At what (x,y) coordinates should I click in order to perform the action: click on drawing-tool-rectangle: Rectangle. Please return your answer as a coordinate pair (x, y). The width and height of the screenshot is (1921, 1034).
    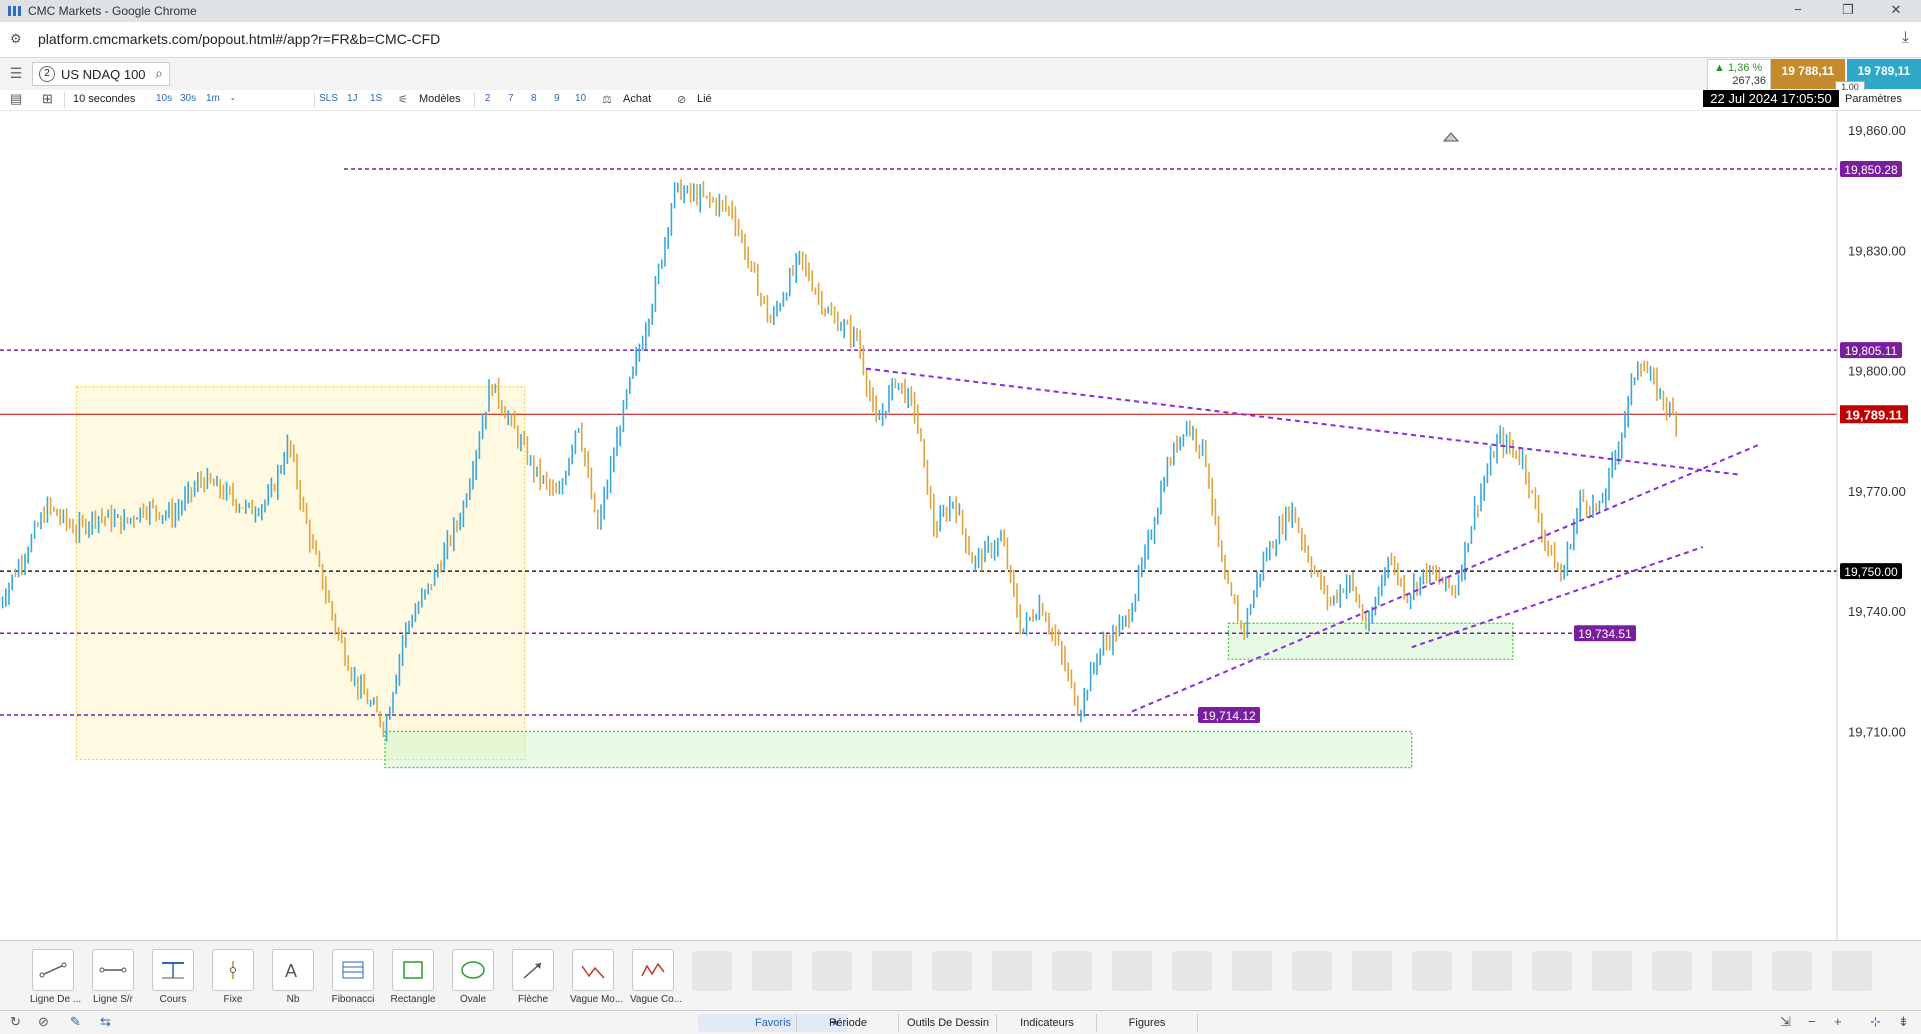
    Looking at the image, I should click on (413, 980).